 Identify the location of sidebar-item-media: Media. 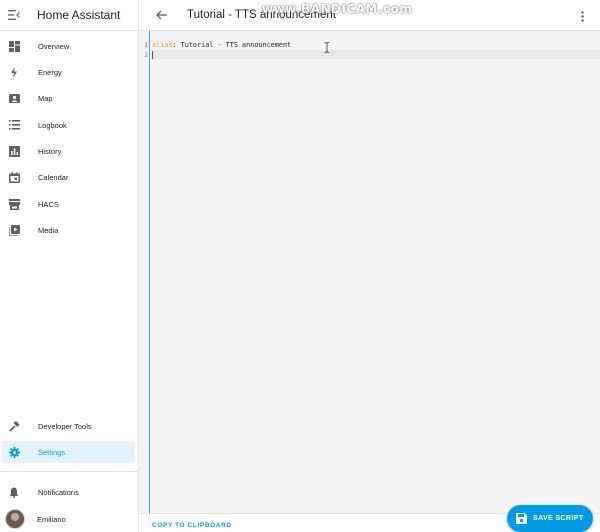
(68, 230).